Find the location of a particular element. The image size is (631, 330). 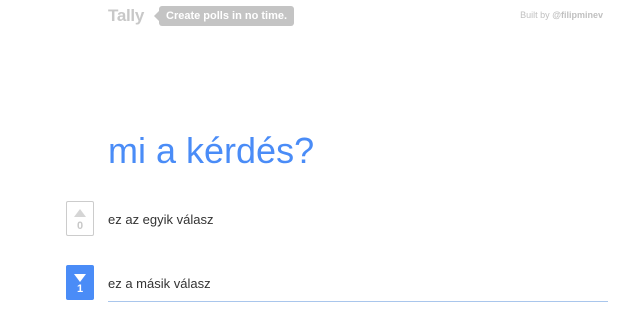

author-link: @filipminev is located at coordinates (577, 15).